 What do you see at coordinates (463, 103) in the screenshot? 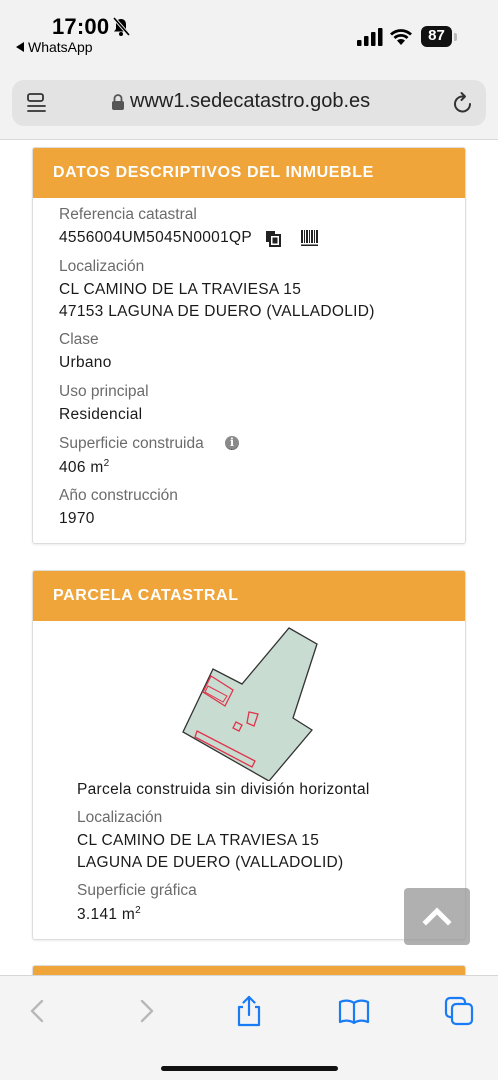
I see `reload-icon` at bounding box center [463, 103].